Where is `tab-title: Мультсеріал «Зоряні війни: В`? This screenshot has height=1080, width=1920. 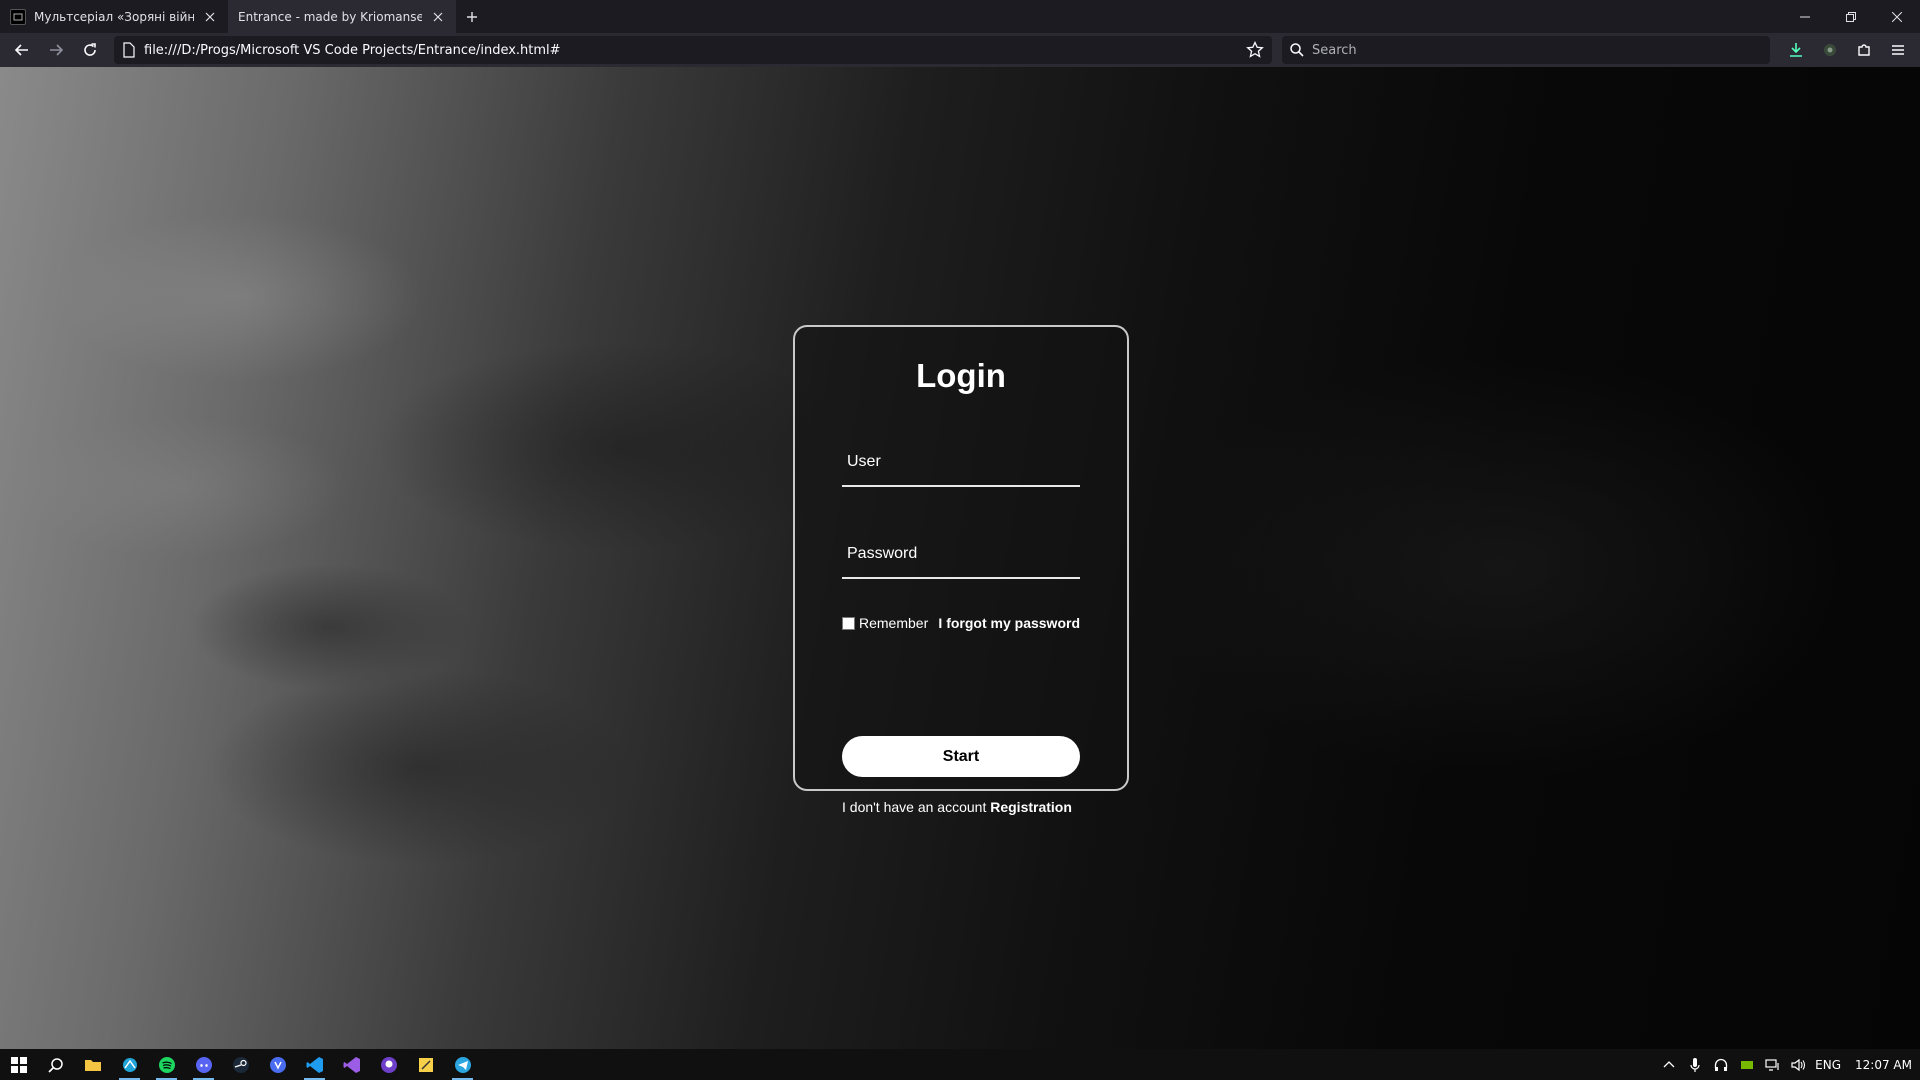 tab-title: Мультсеріал «Зоряні війни: В is located at coordinates (114, 16).